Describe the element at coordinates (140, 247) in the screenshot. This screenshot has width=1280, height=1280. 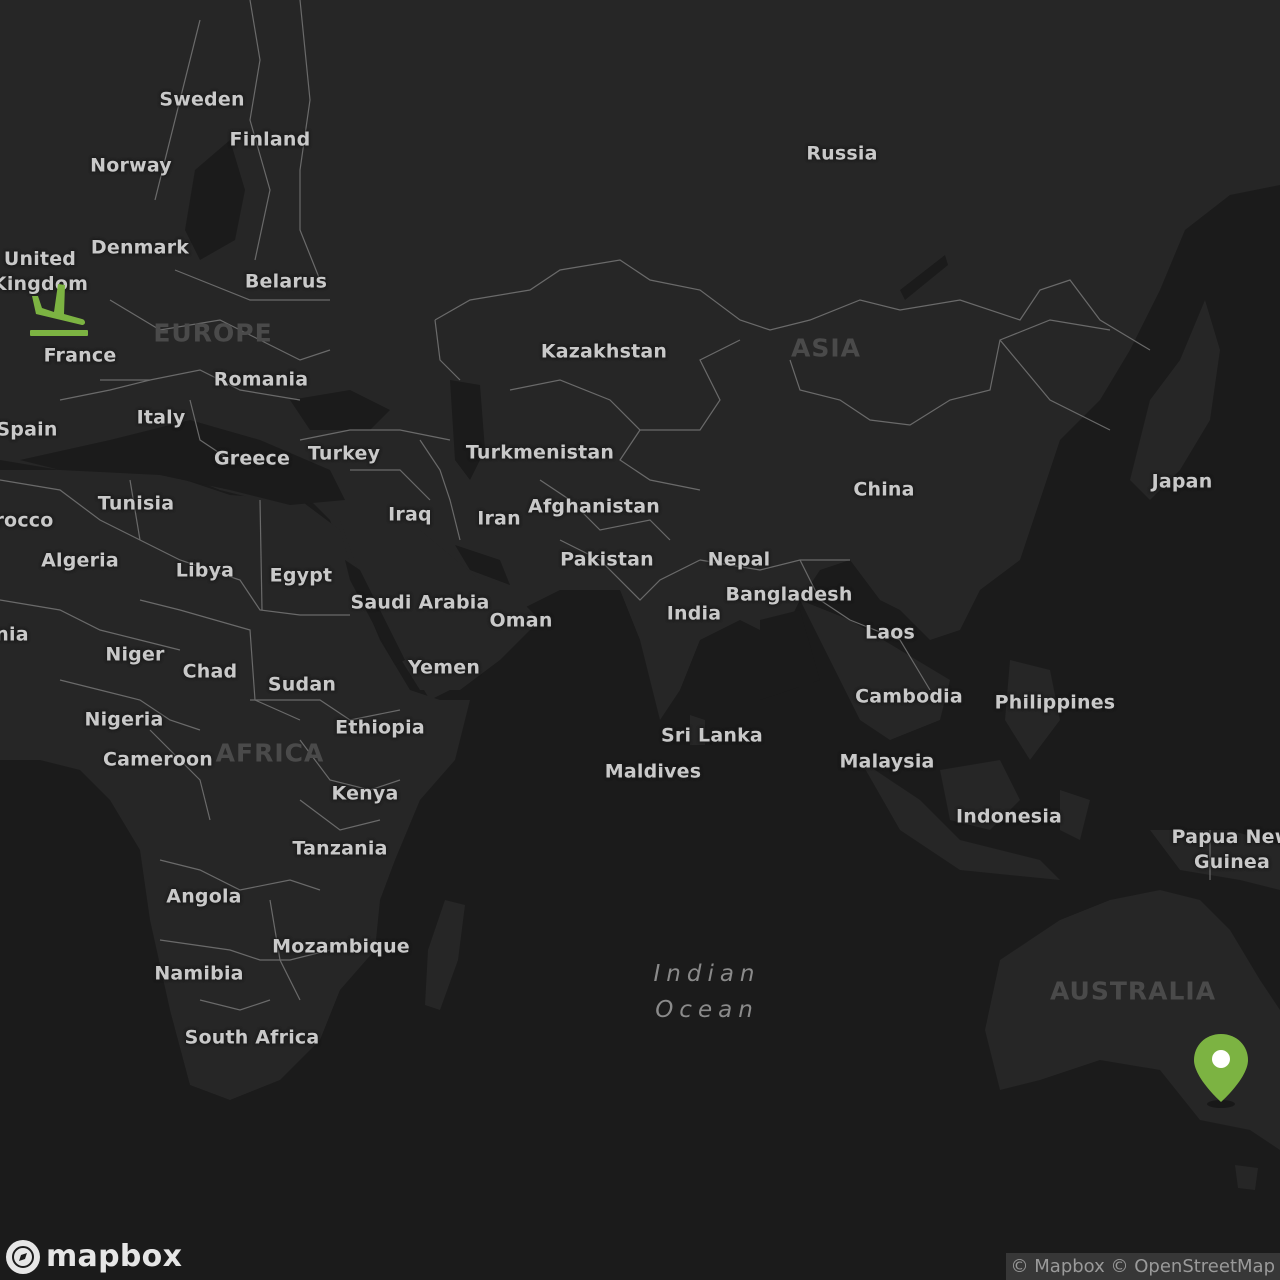
I see `label-denmark: Denmark` at that location.